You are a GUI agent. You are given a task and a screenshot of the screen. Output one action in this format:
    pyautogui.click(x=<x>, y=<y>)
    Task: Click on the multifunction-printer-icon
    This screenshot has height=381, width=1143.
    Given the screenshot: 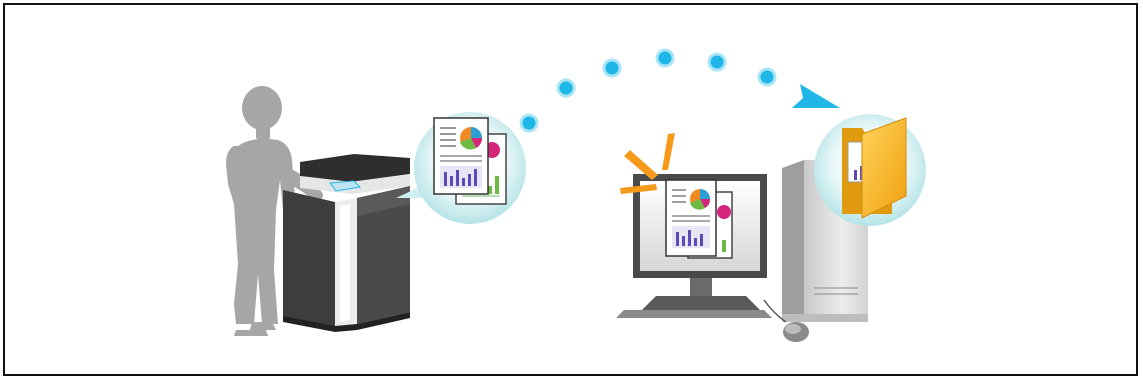 What is the action you would take?
    pyautogui.click(x=346, y=243)
    